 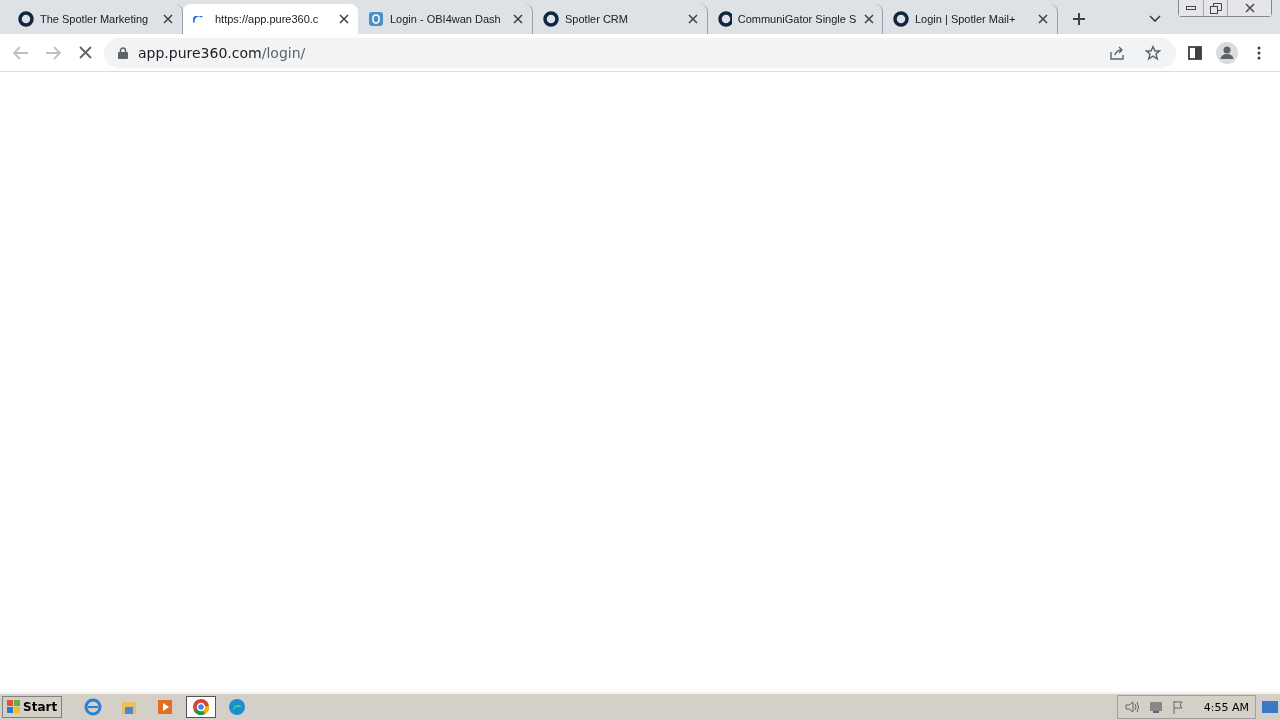 I want to click on restore-button, so click(x=1215, y=8).